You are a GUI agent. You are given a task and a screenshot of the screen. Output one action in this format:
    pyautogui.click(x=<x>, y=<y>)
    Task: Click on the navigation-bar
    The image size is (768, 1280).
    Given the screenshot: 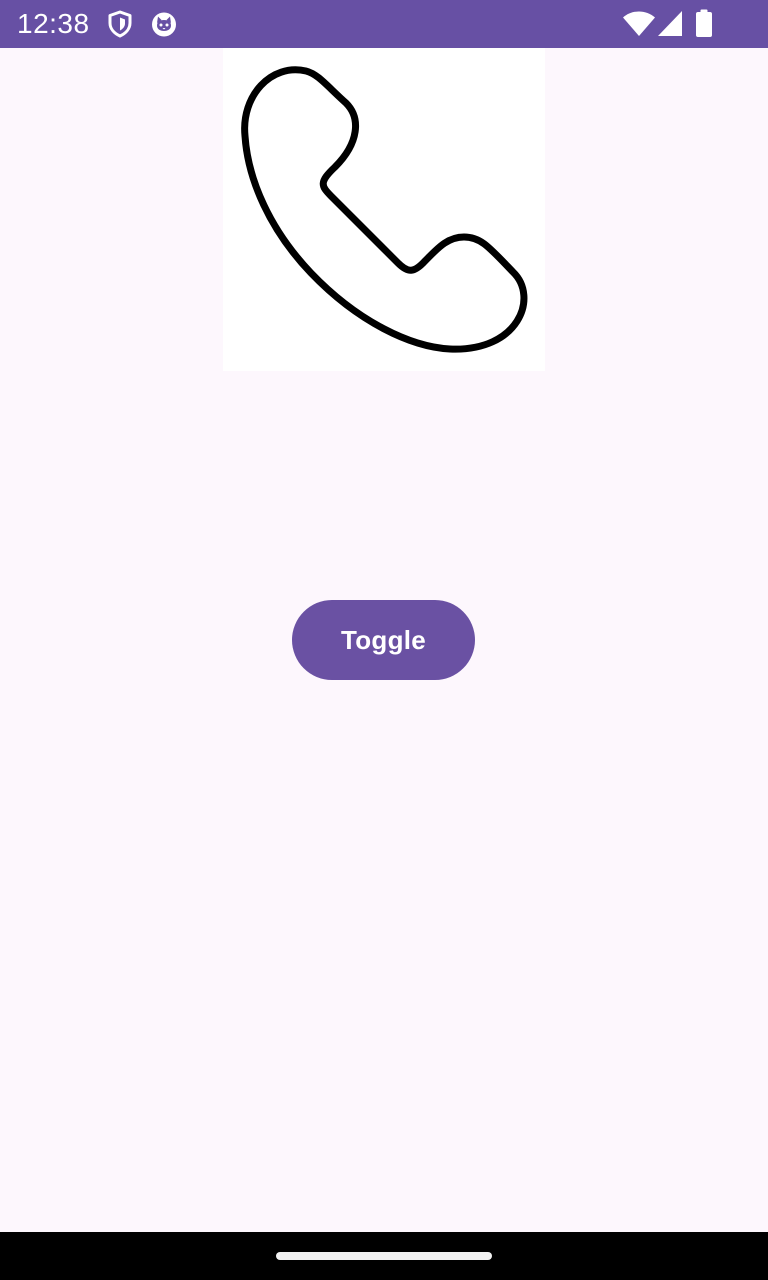 What is the action you would take?
    pyautogui.click(x=384, y=1256)
    